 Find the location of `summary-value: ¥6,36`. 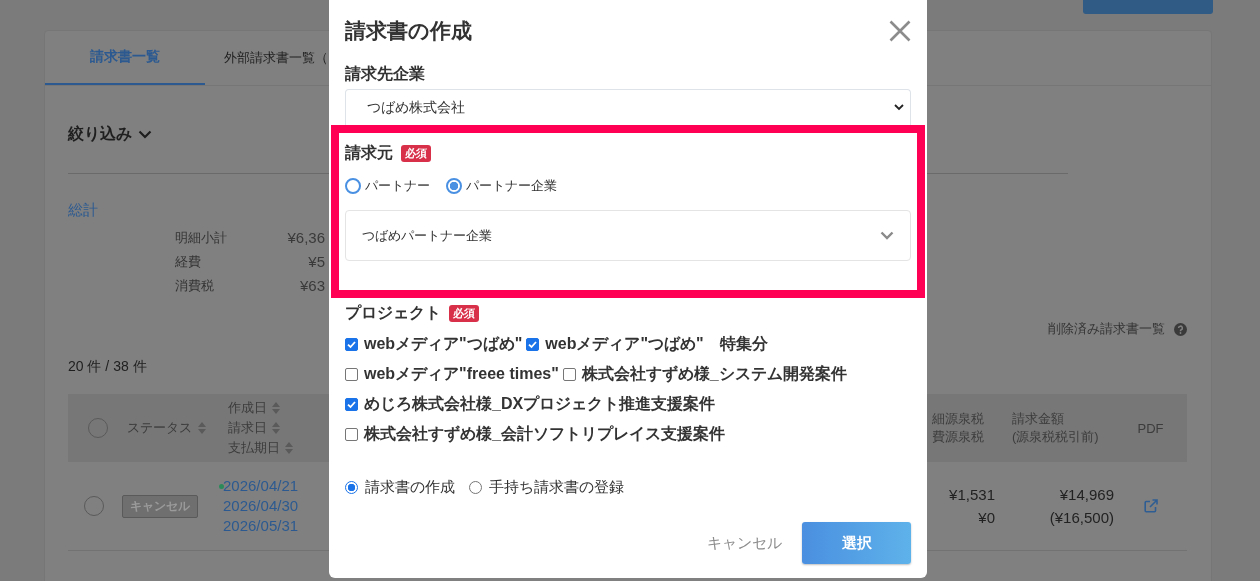

summary-value: ¥6,36 is located at coordinates (305, 238).